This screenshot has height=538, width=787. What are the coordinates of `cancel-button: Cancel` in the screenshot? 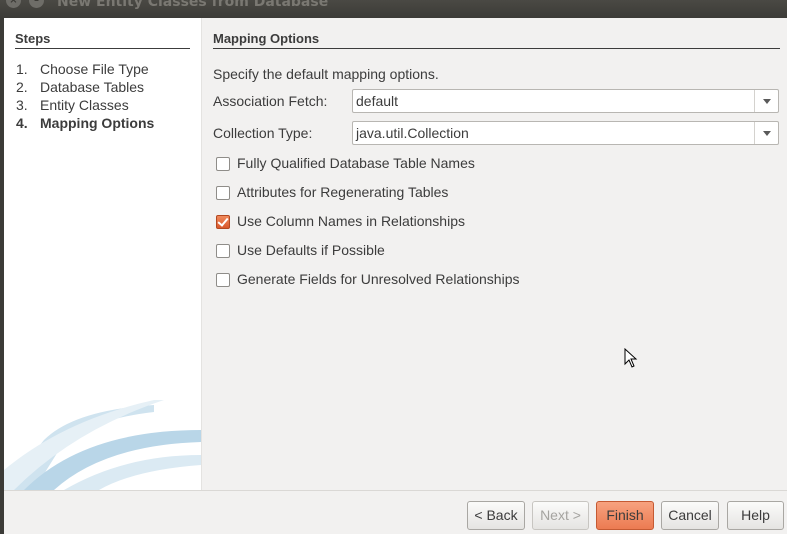 It's located at (690, 515).